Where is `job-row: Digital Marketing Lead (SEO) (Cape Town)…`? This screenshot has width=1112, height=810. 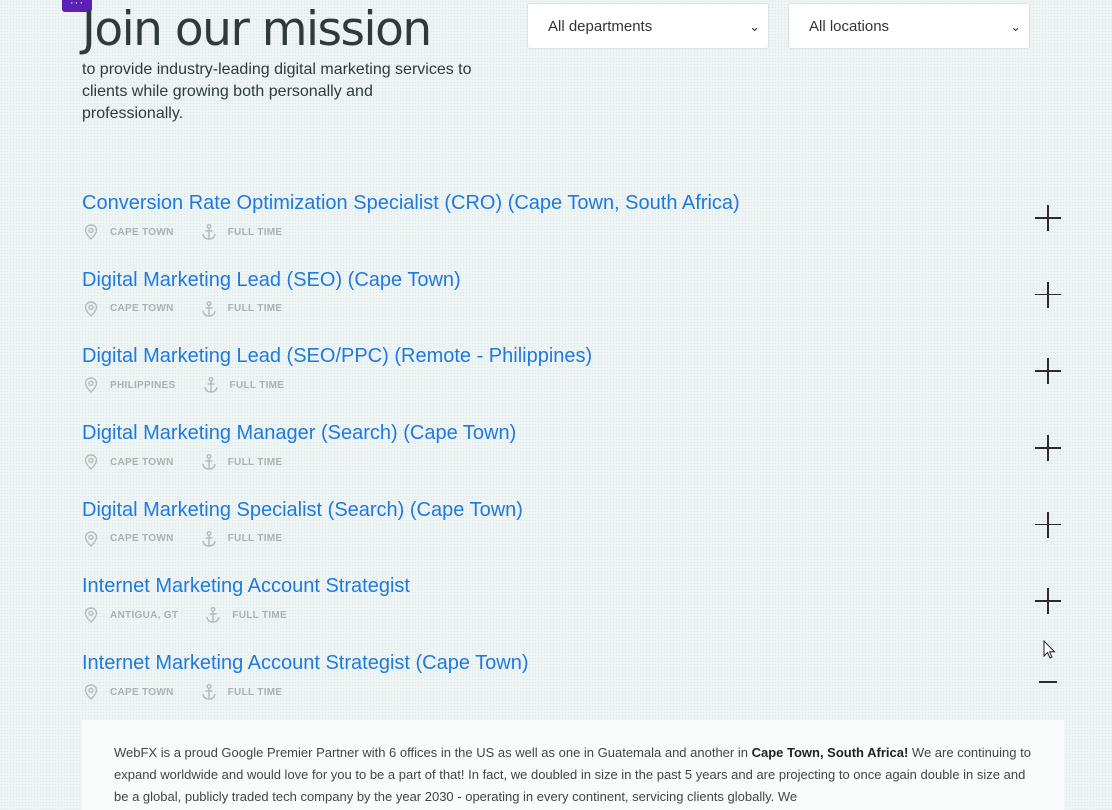
job-row: Digital Marketing Lead (SEO) (Cape Town)… is located at coordinates (577, 302).